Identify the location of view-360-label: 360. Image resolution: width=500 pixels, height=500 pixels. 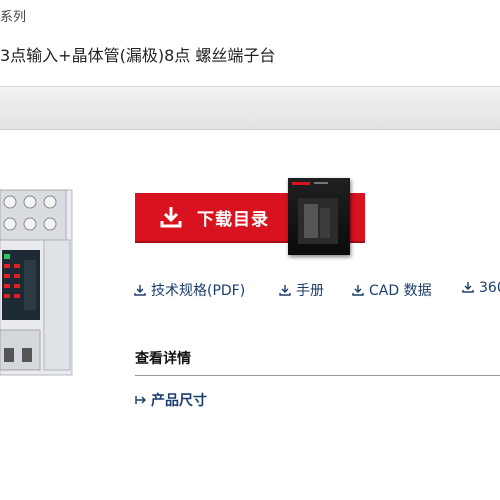
(489, 288).